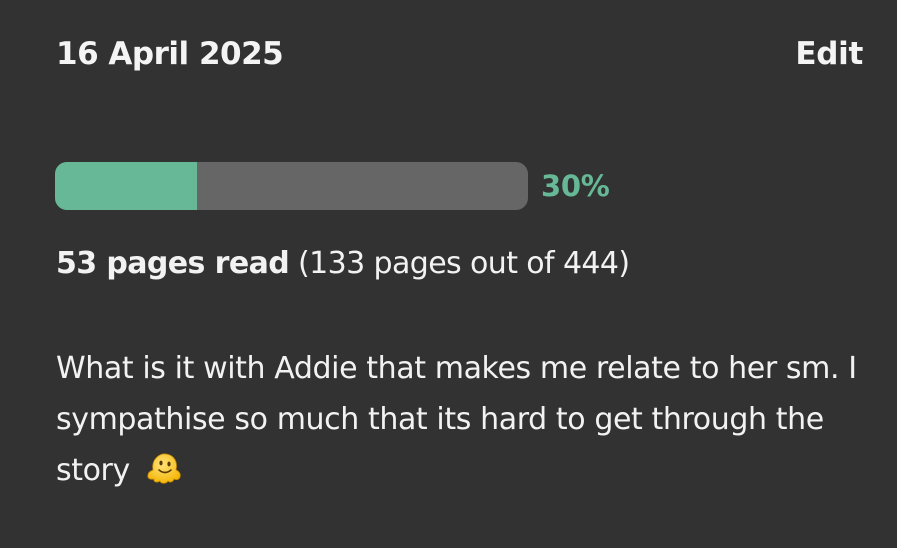 This screenshot has height=548, width=897. I want to click on progress-bar, so click(291, 186).